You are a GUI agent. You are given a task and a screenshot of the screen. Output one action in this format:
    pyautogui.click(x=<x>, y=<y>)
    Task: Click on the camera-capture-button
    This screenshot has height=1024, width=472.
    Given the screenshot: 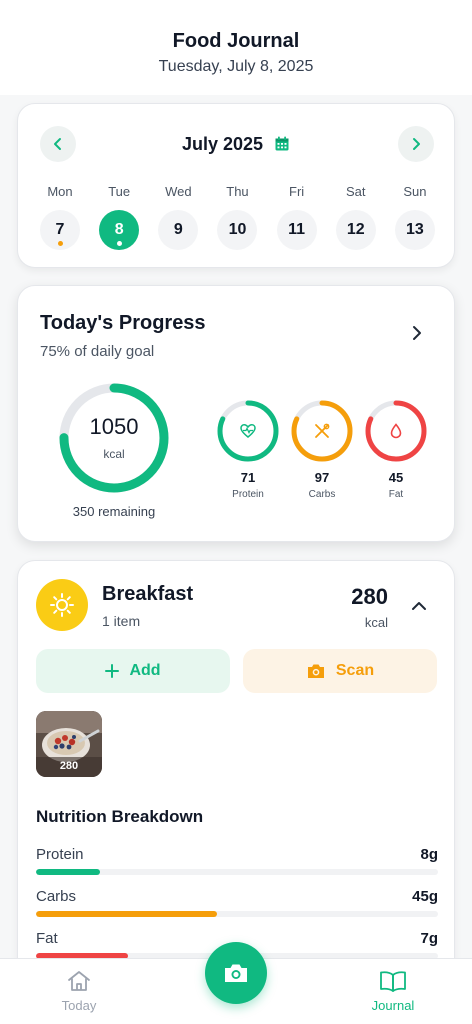 What is the action you would take?
    pyautogui.click(x=236, y=973)
    